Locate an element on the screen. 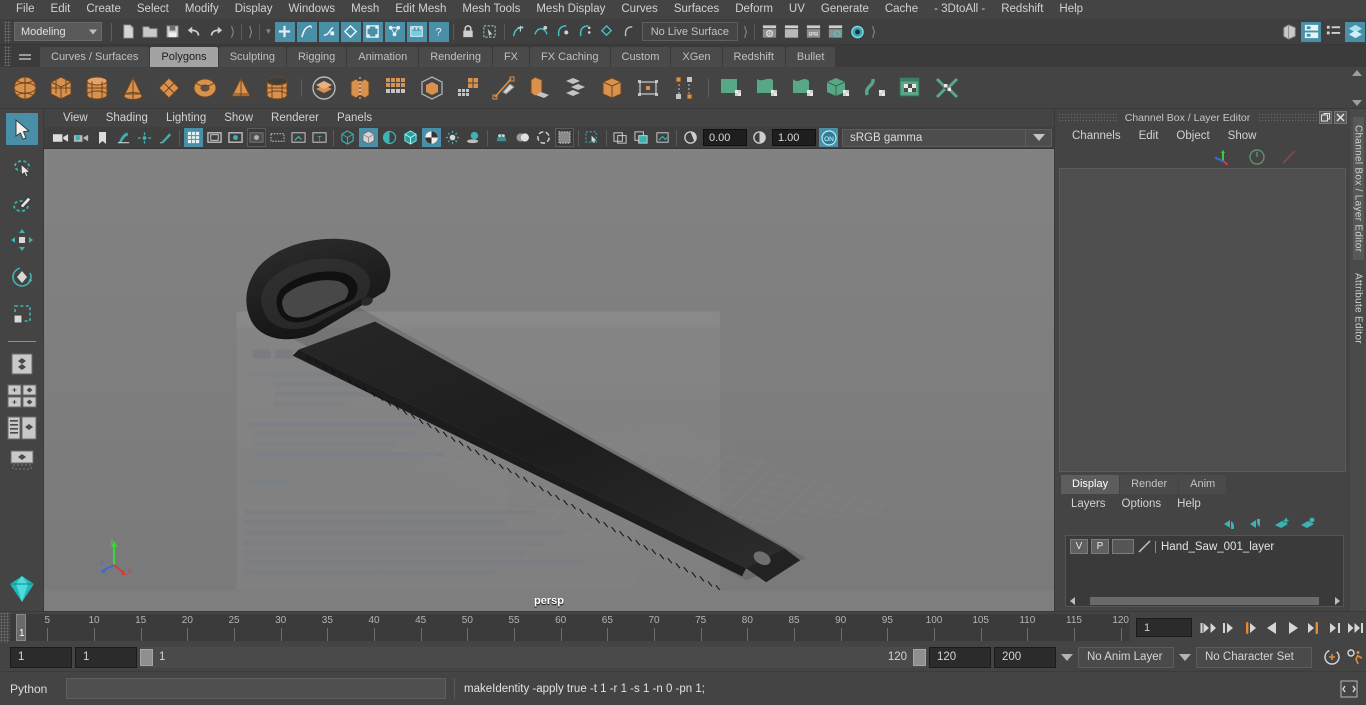 This screenshot has width=1366, height=705. snap-to-point-icon is located at coordinates (563, 32).